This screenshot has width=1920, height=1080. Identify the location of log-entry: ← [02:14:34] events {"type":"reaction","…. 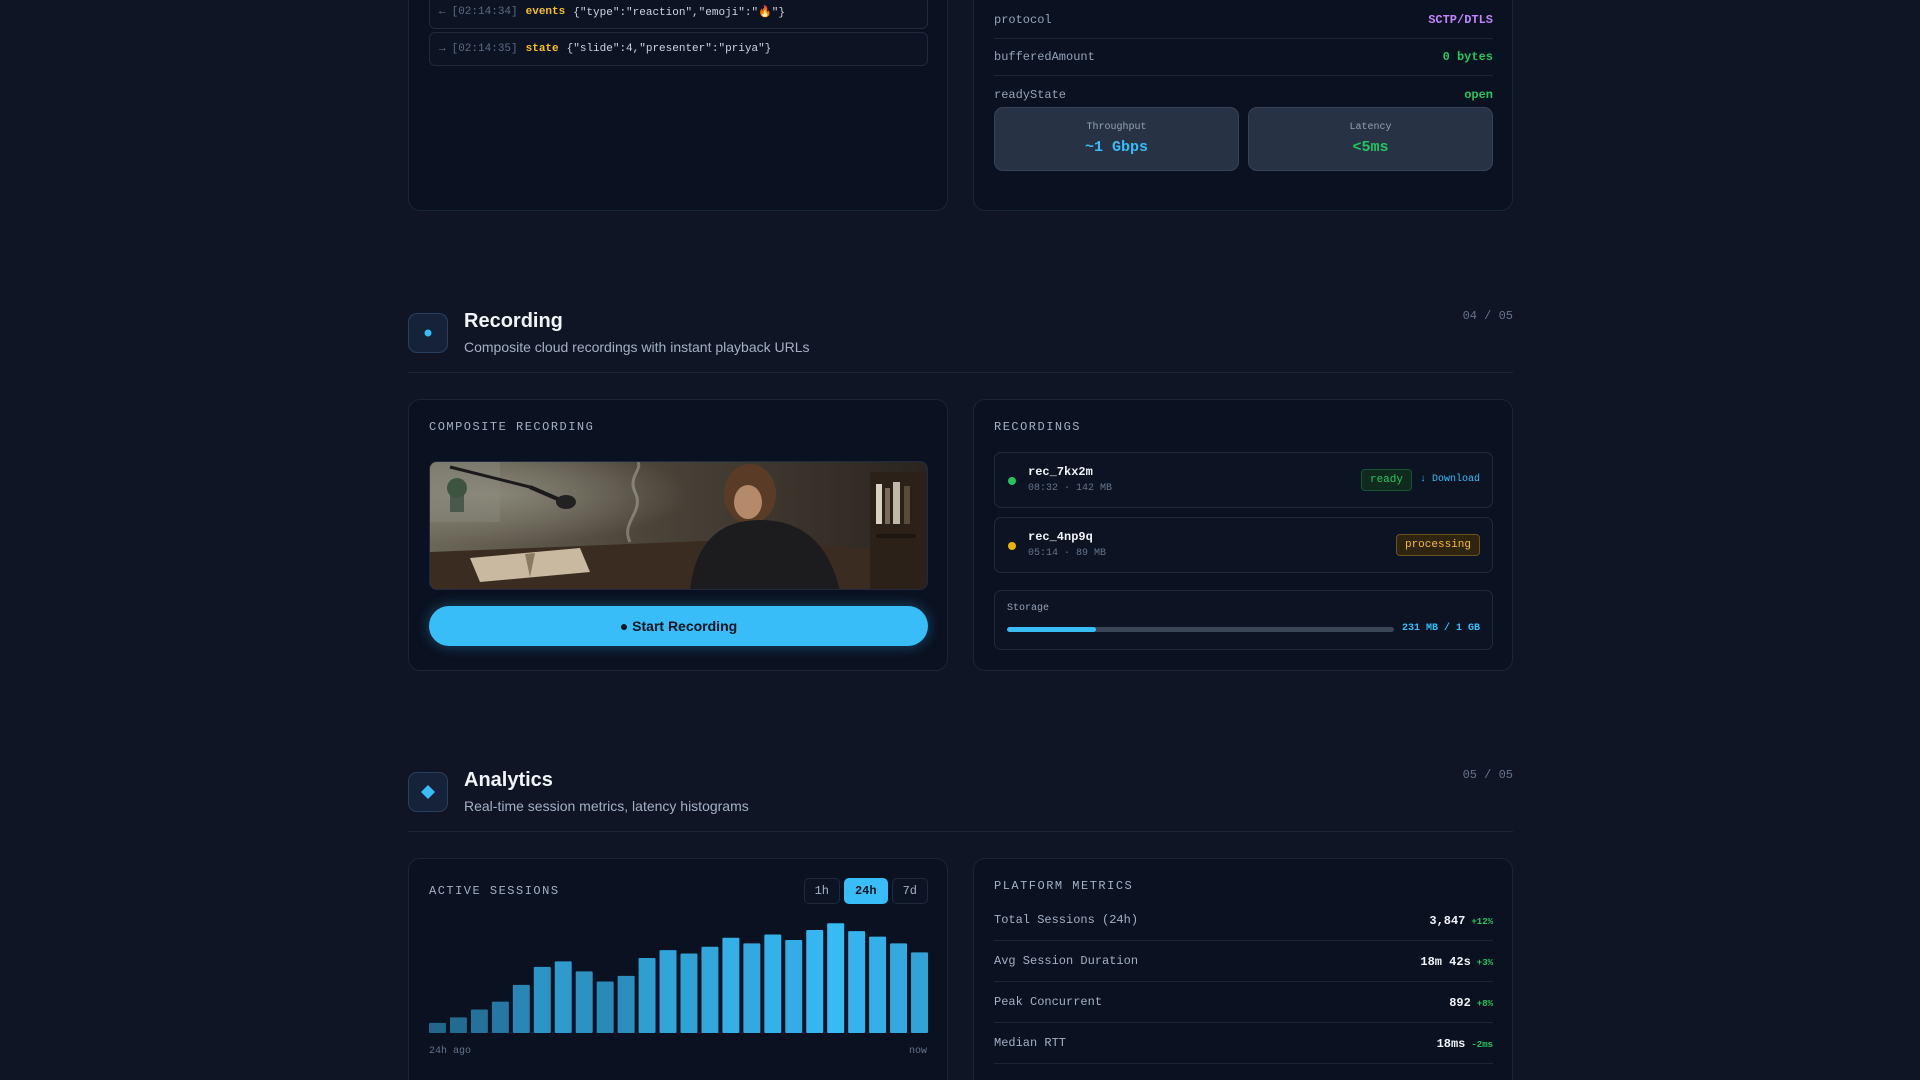
(678, 14).